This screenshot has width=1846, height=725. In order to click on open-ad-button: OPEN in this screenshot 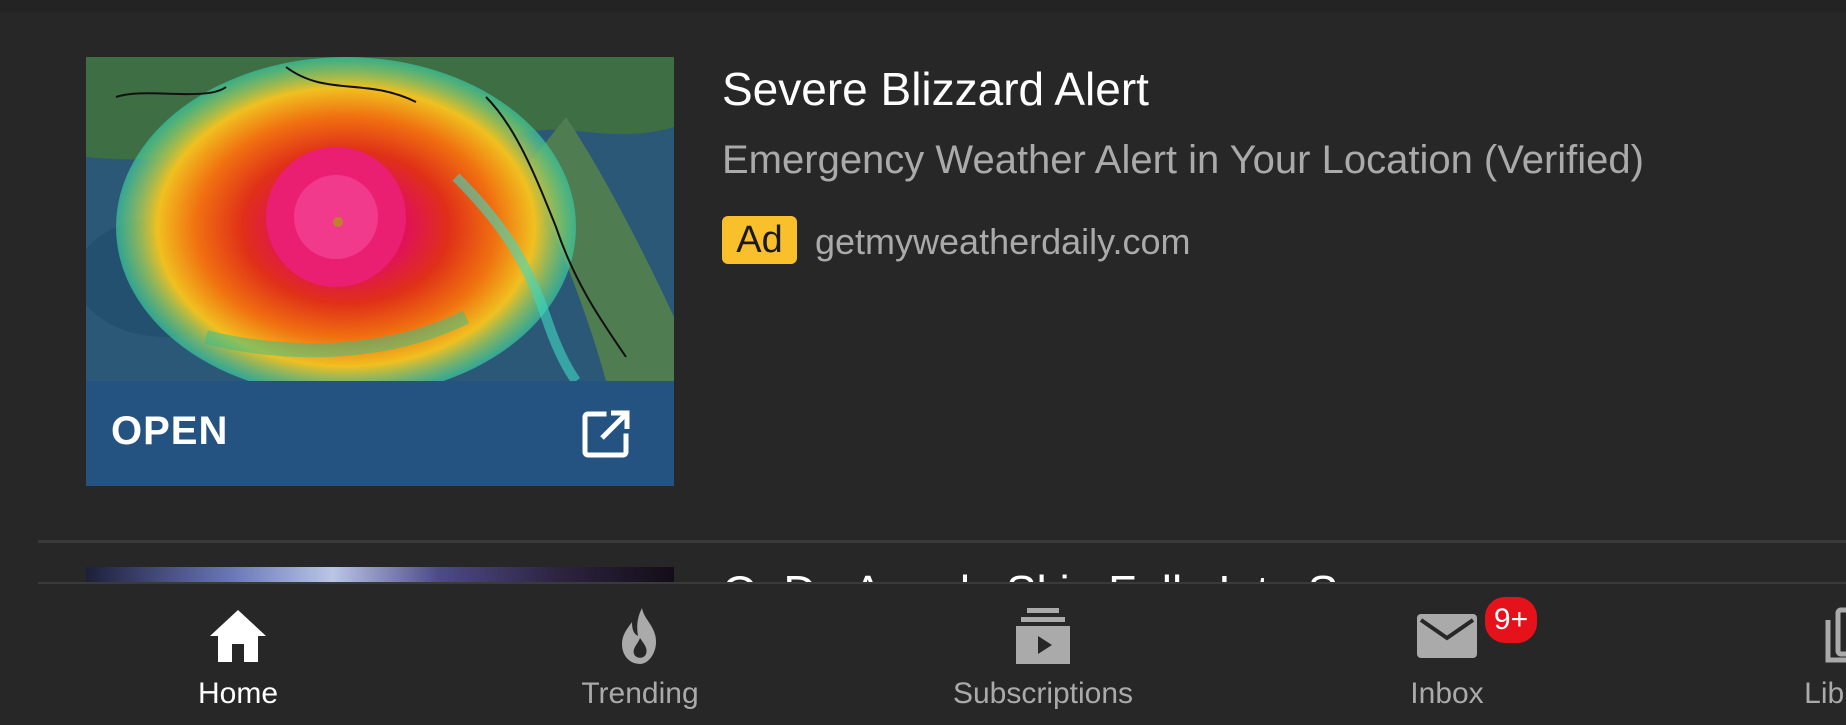, I will do `click(380, 433)`.